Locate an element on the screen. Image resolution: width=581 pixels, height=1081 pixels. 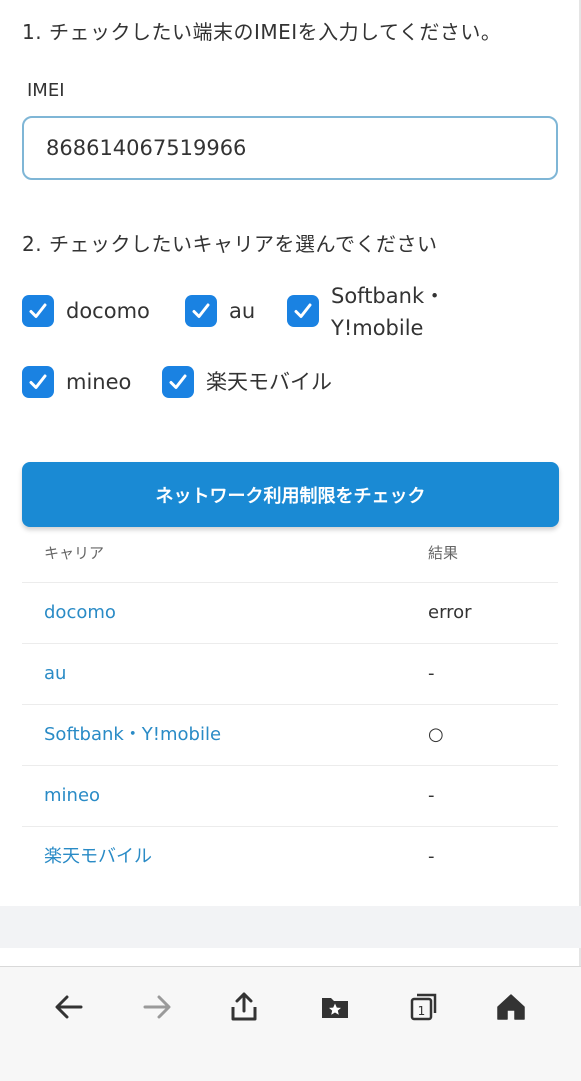
imei-label: IMEI is located at coordinates (46, 90).